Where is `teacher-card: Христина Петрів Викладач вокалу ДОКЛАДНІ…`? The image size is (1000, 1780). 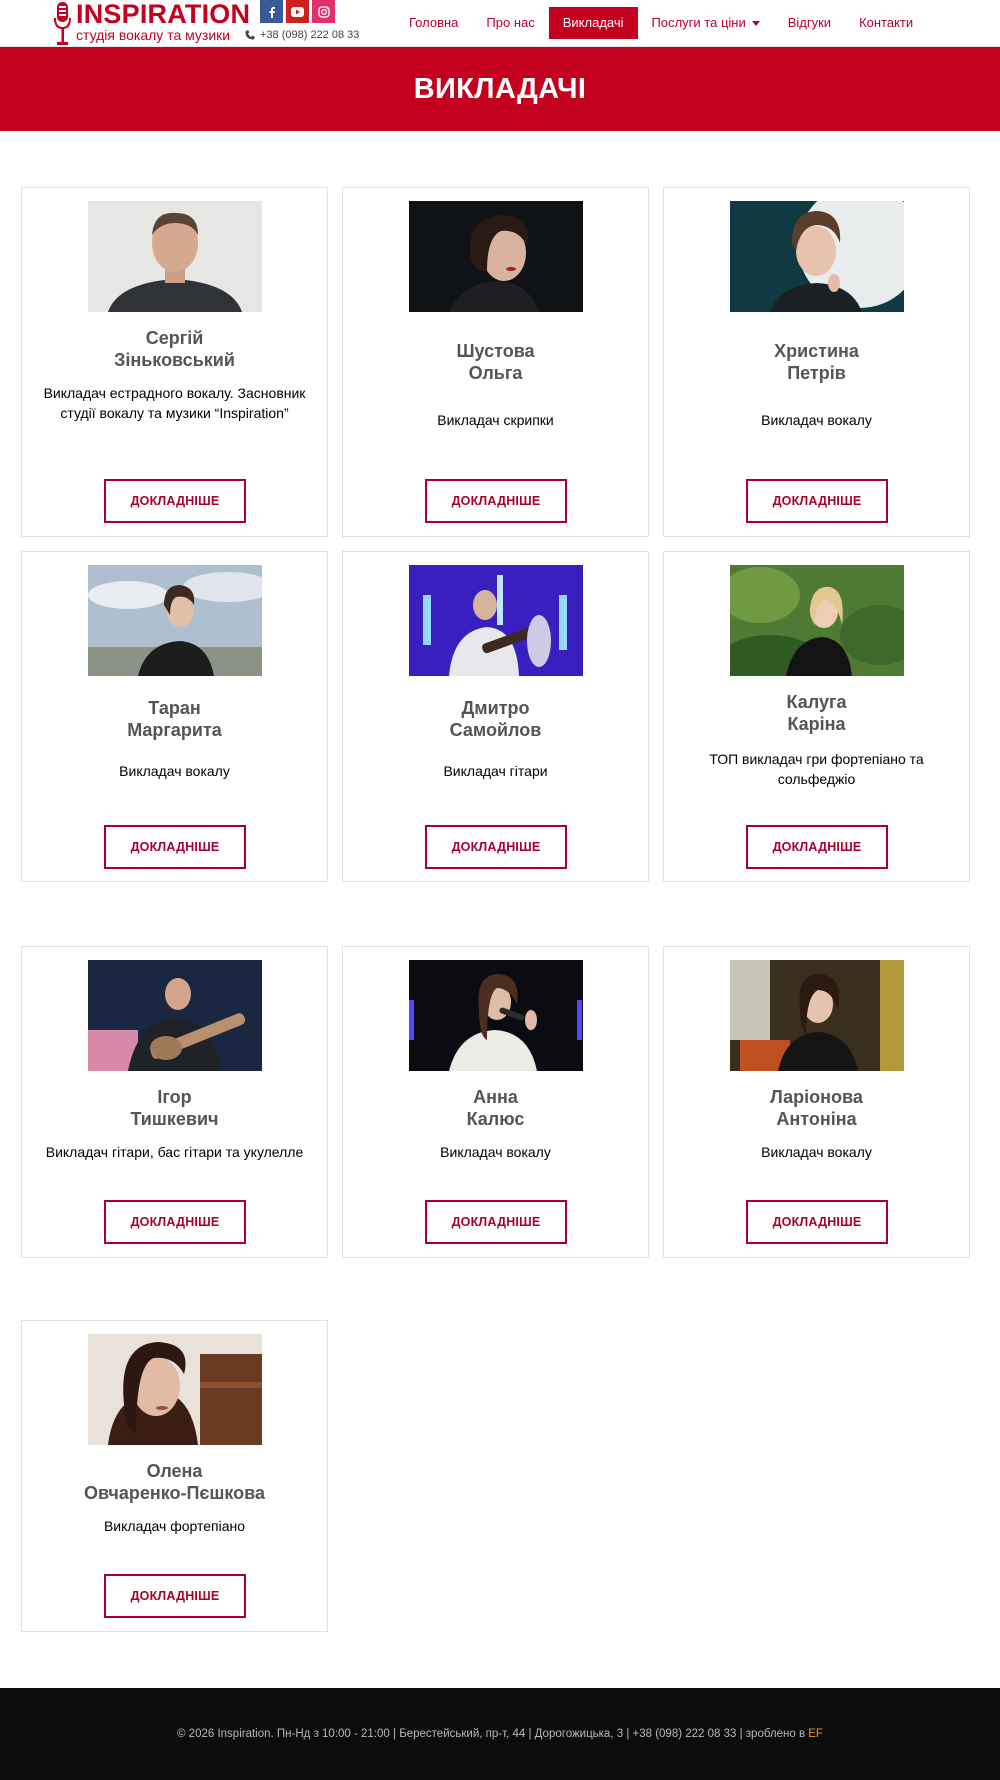
teacher-card: Христина Петрів Викладач вокалу ДОКЛАДНІ… is located at coordinates (816, 362).